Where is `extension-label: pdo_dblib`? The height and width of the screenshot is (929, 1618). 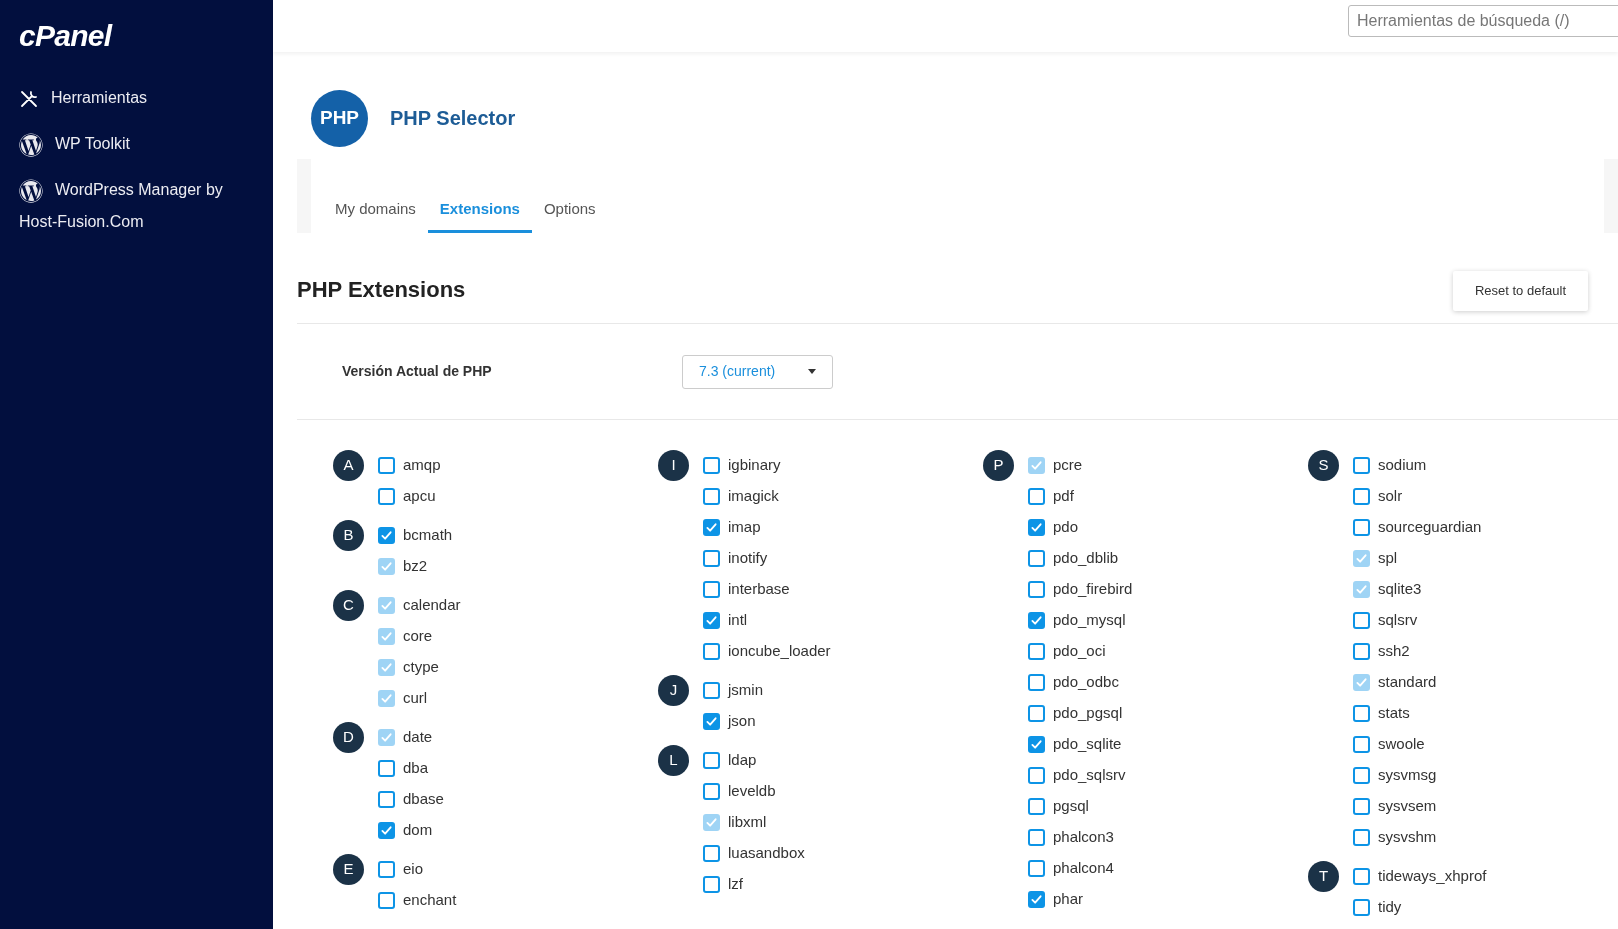
extension-label: pdo_dblib is located at coordinates (1086, 558).